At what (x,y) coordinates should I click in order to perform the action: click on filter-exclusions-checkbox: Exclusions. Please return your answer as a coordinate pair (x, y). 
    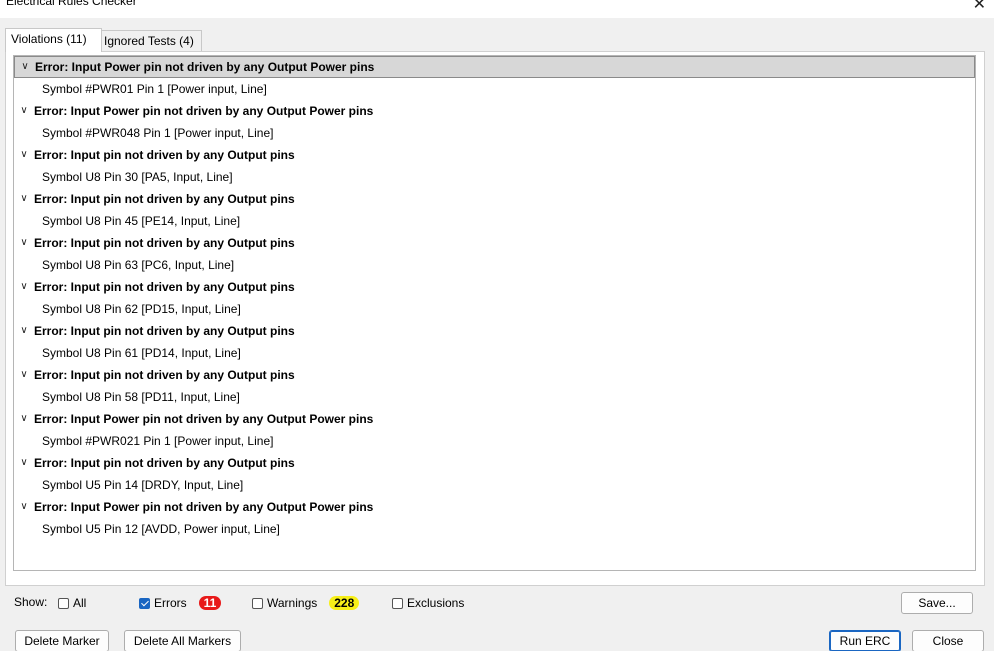
    Looking at the image, I should click on (428, 603).